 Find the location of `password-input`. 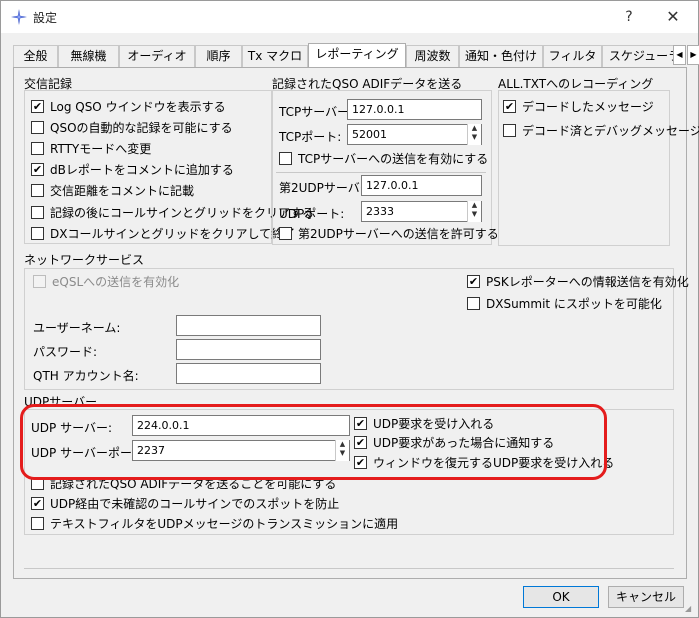

password-input is located at coordinates (248, 349).